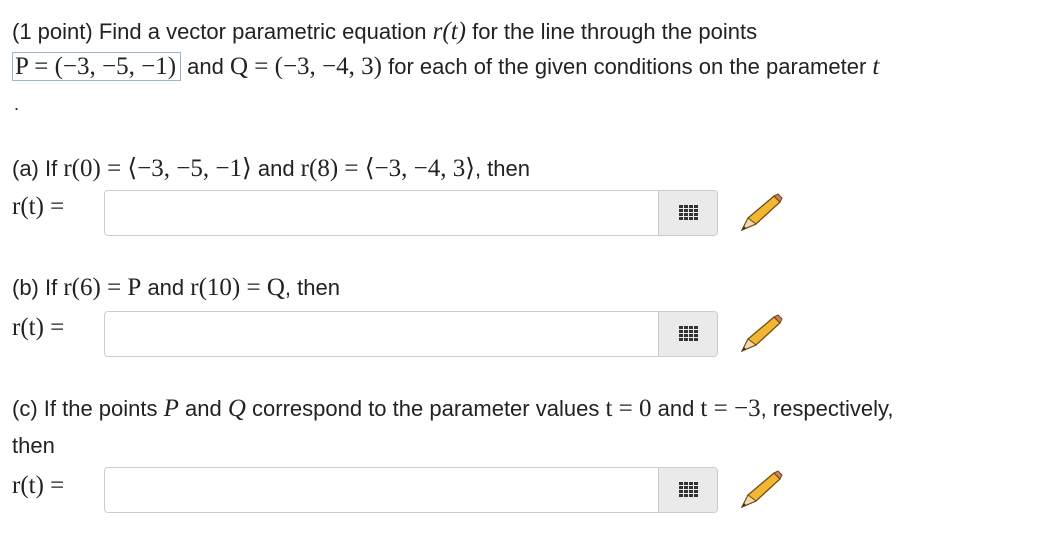  I want to click on part-a-label: r(t) =, so click(38, 206).